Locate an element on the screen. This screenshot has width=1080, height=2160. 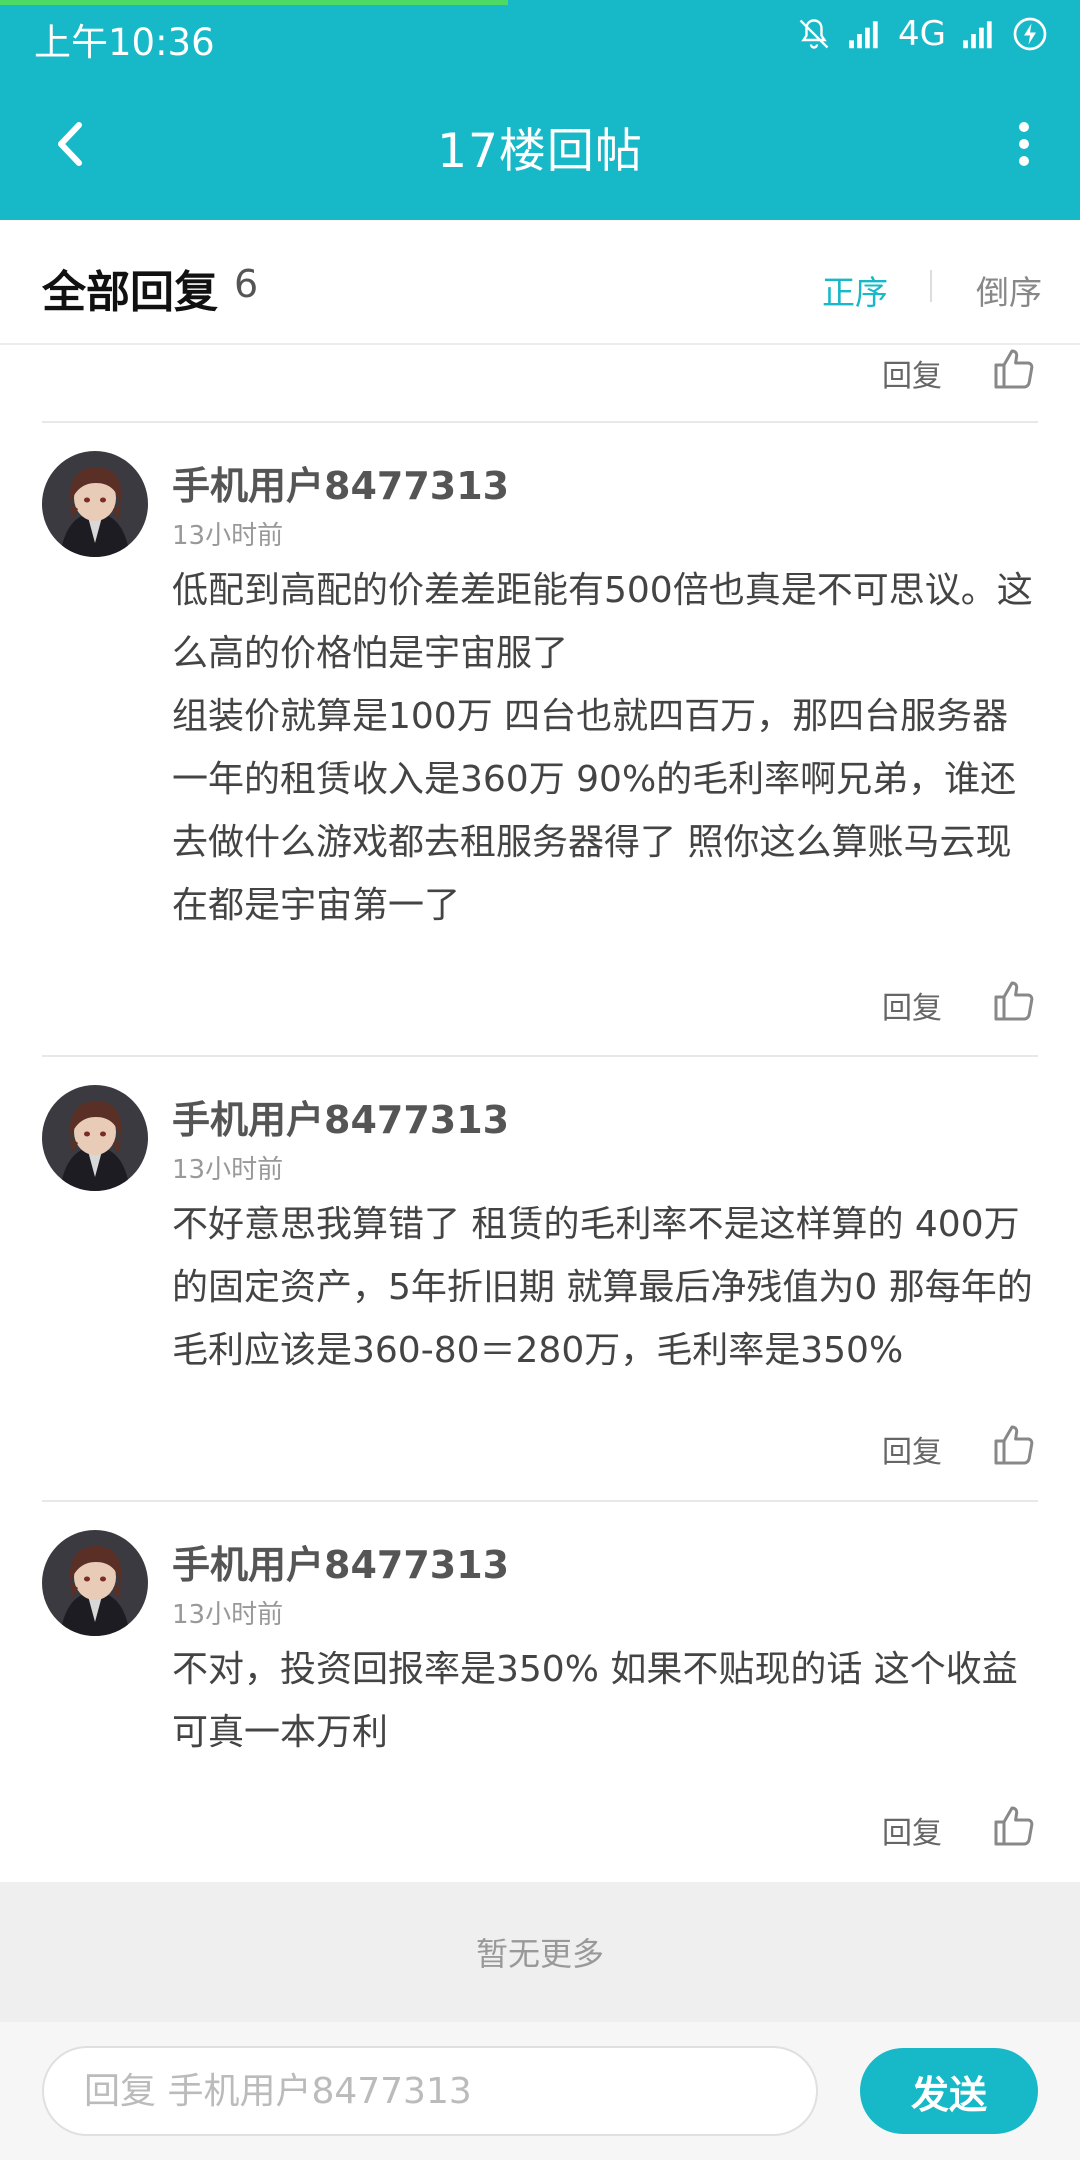
more-button is located at coordinates (1024, 144).